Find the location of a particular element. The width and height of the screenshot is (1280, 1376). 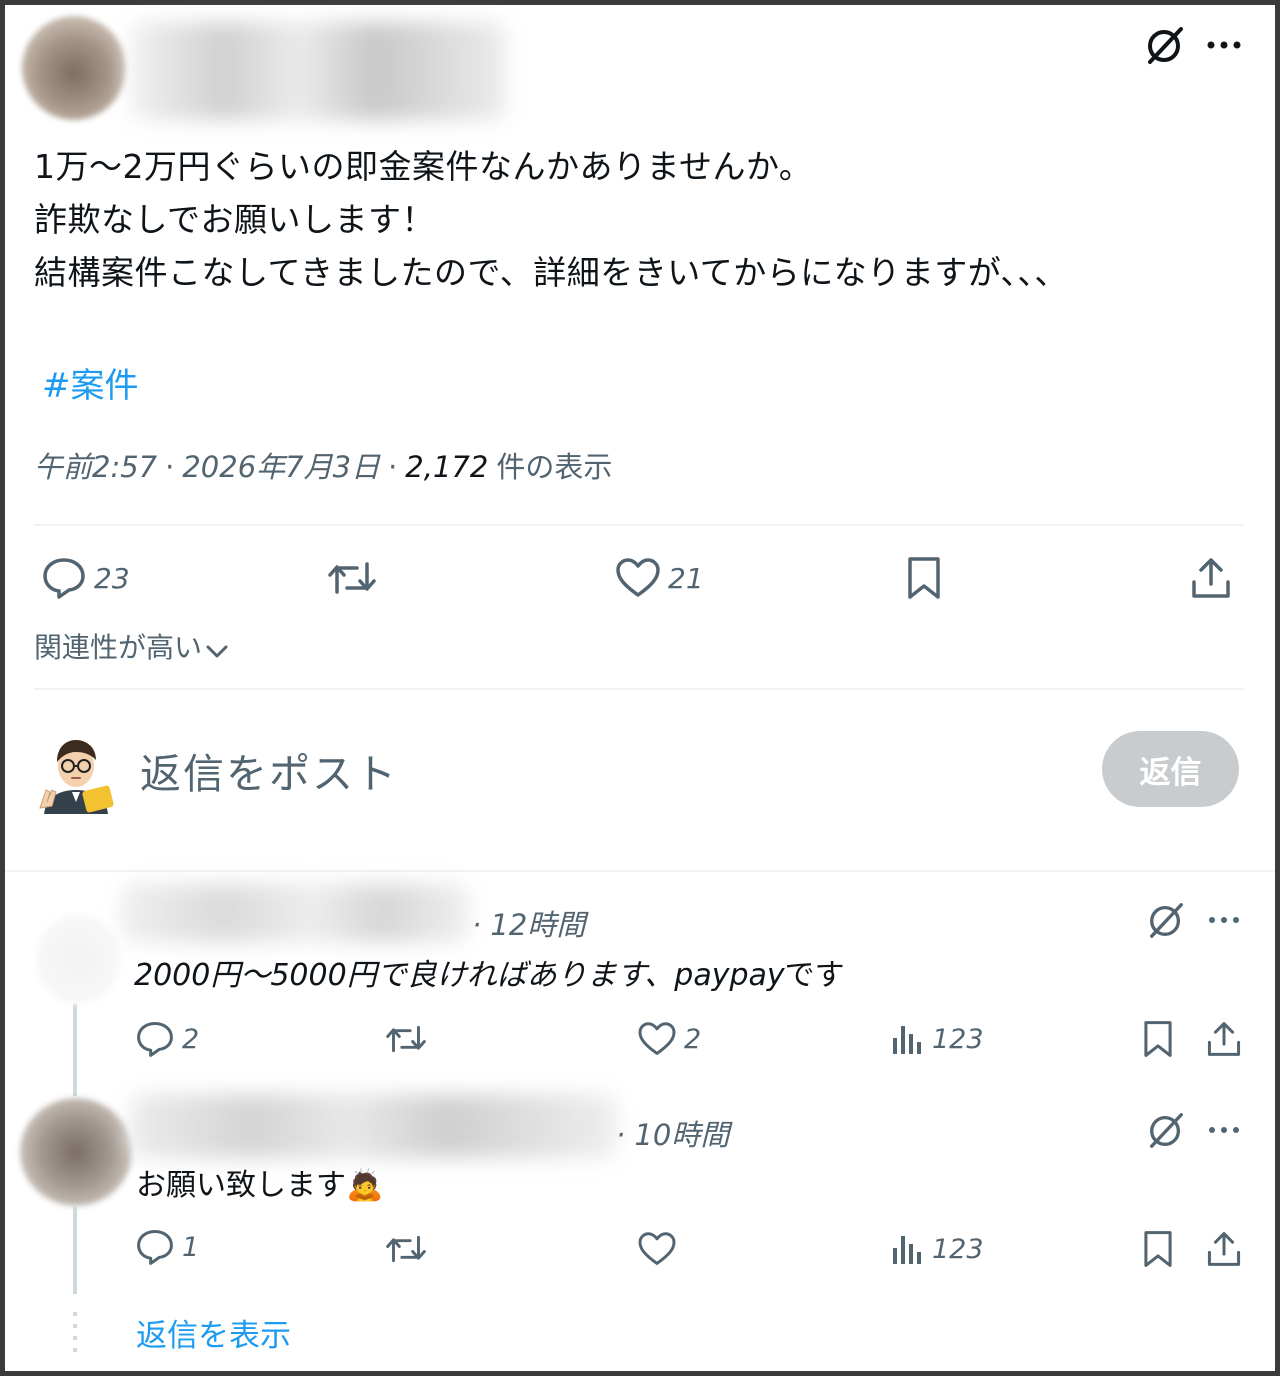

post-meta: 午前2:57 · 2026年7月3日 · 2,172 件の表示 is located at coordinates (323, 465).